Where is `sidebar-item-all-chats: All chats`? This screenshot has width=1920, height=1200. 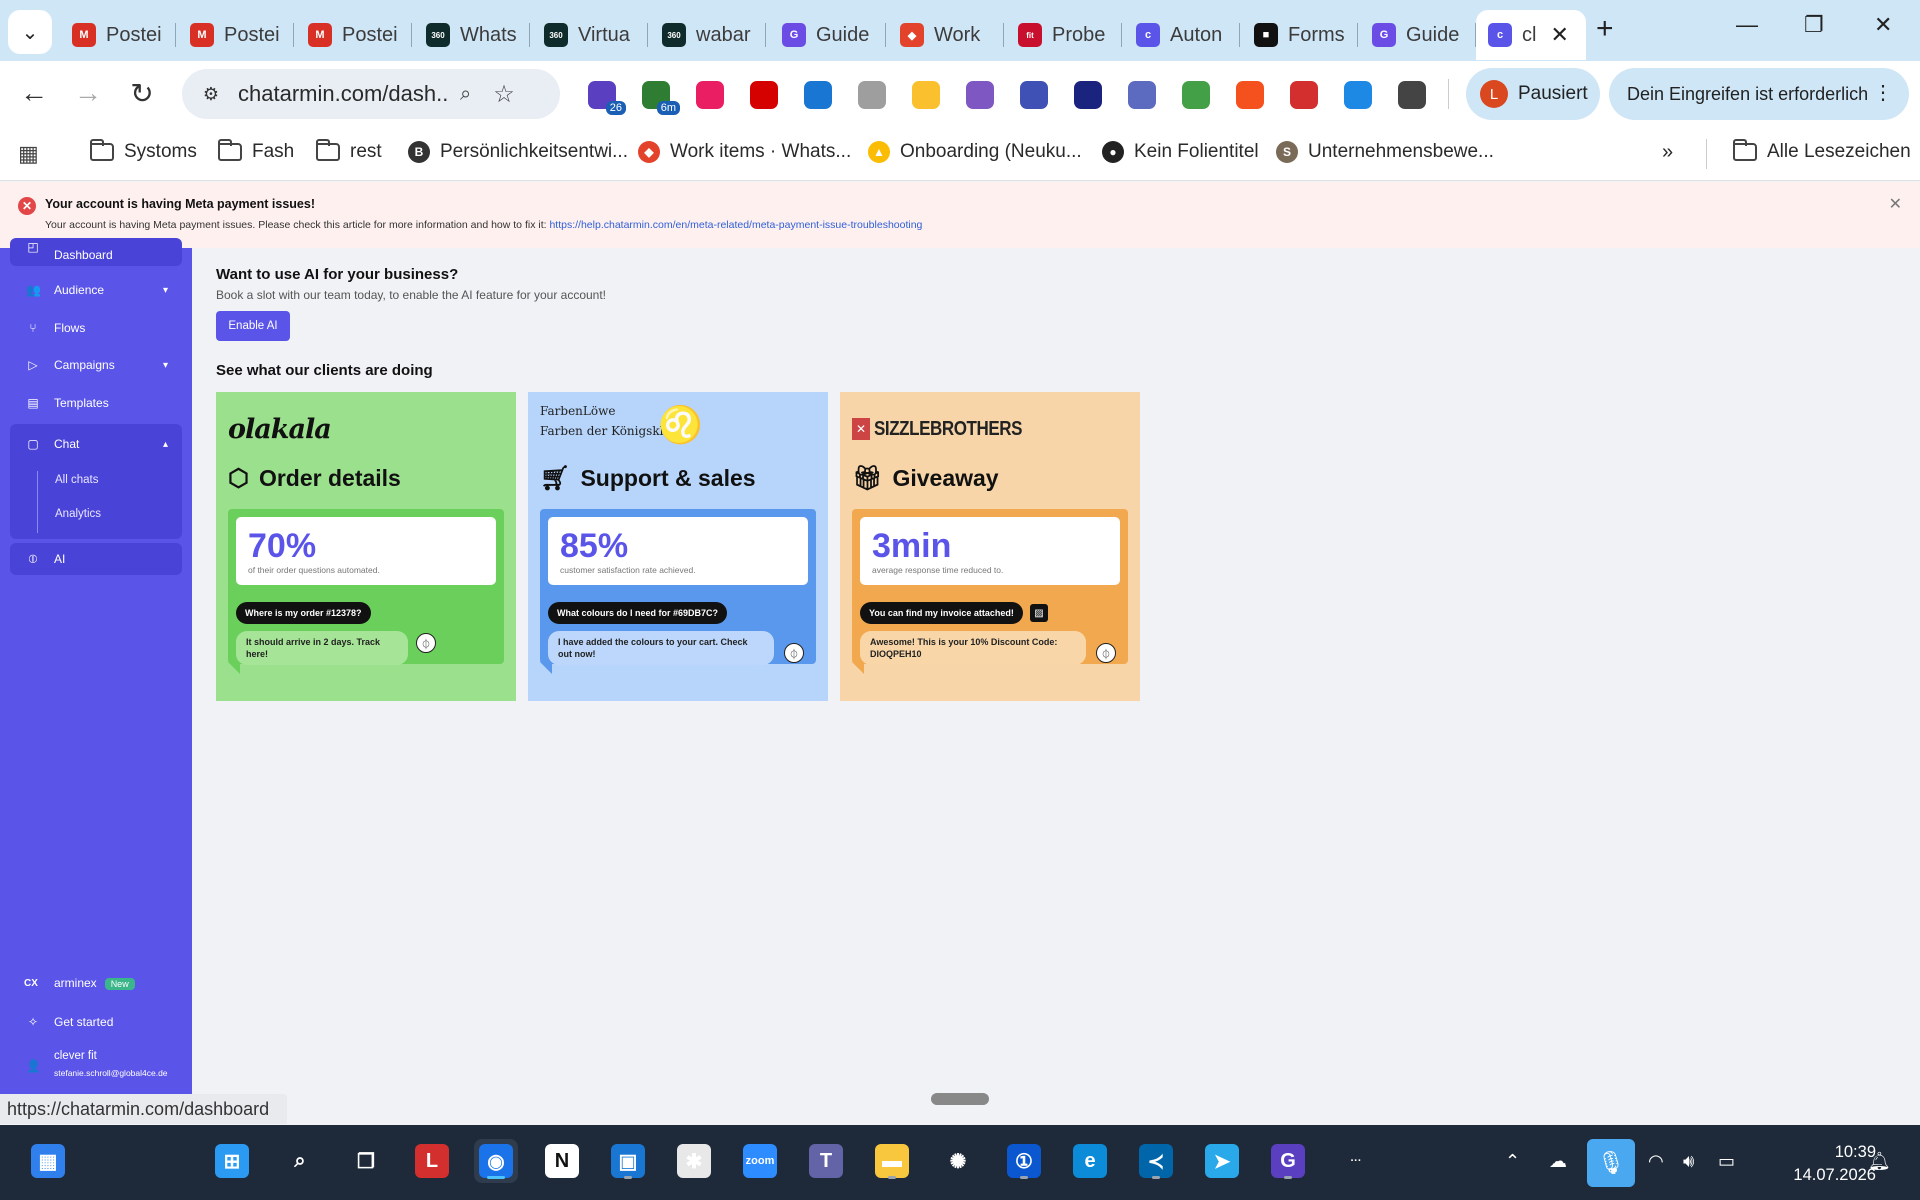 sidebar-item-all-chats: All chats is located at coordinates (76, 480).